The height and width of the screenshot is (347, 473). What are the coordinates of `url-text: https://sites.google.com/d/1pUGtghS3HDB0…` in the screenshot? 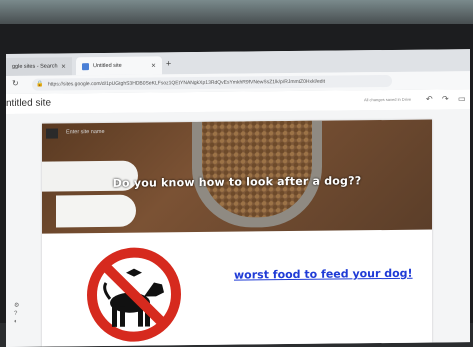 It's located at (187, 83).